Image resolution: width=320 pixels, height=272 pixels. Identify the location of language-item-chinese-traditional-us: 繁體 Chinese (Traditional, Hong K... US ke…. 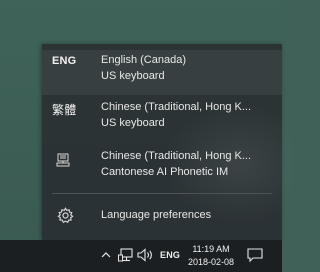
(162, 119).